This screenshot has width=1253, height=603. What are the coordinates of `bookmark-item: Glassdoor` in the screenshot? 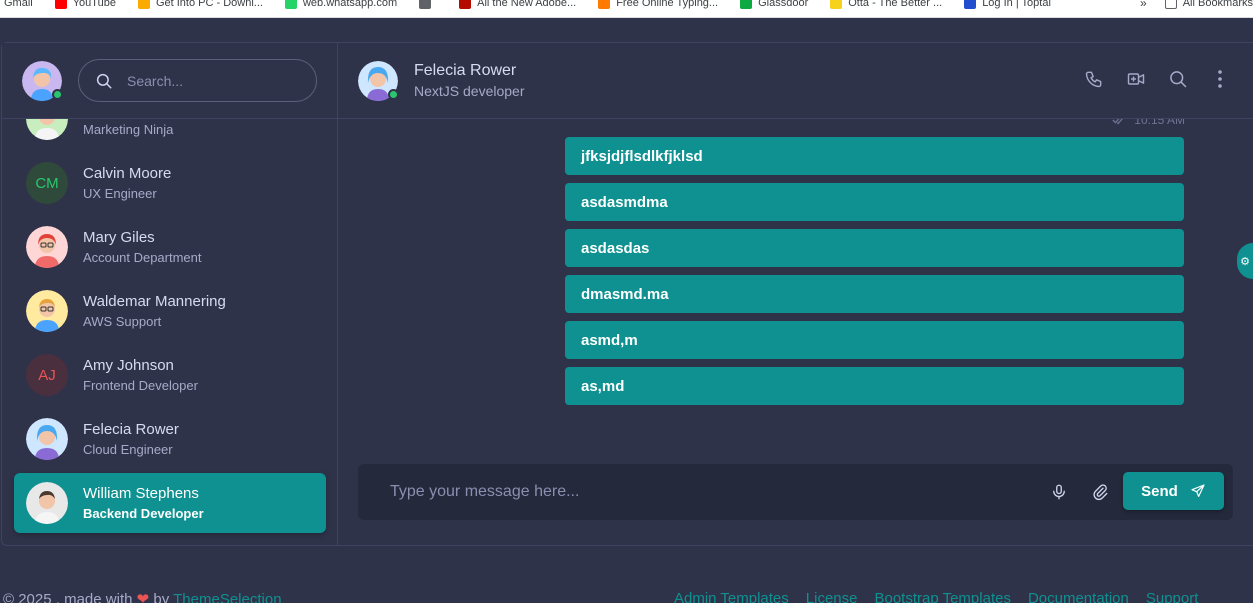 It's located at (774, 4).